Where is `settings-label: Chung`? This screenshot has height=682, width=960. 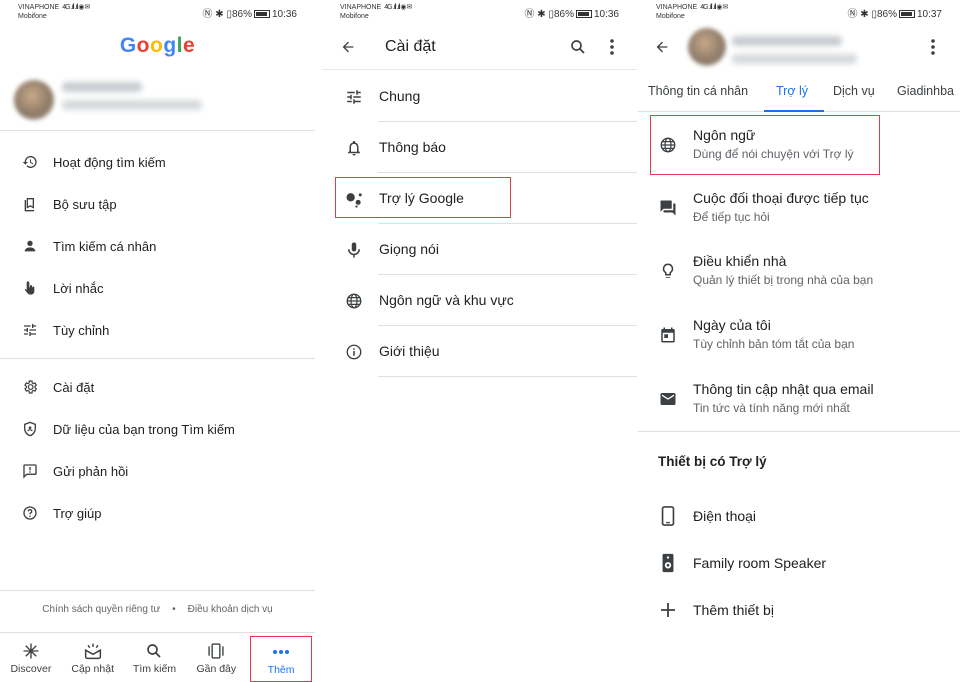 settings-label: Chung is located at coordinates (400, 96).